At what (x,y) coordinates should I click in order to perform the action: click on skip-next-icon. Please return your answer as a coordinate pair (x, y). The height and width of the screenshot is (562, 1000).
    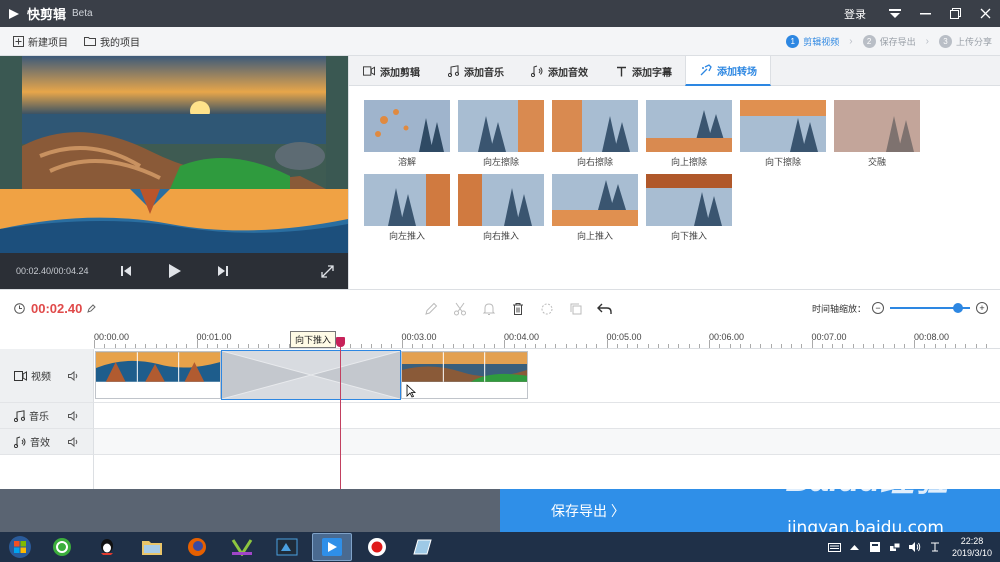
    Looking at the image, I should click on (223, 271).